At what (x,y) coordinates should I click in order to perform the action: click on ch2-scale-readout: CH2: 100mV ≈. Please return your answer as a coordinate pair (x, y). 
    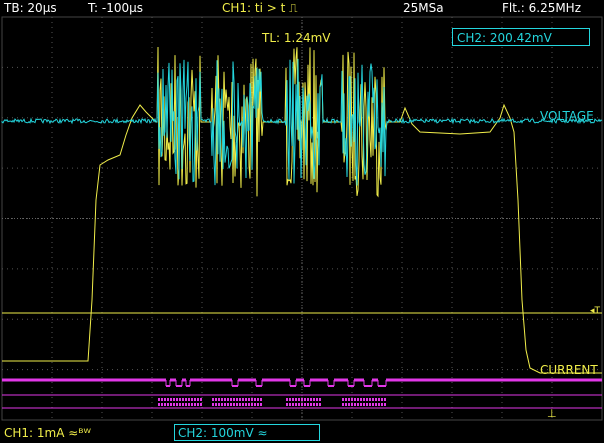
    Looking at the image, I should click on (247, 432).